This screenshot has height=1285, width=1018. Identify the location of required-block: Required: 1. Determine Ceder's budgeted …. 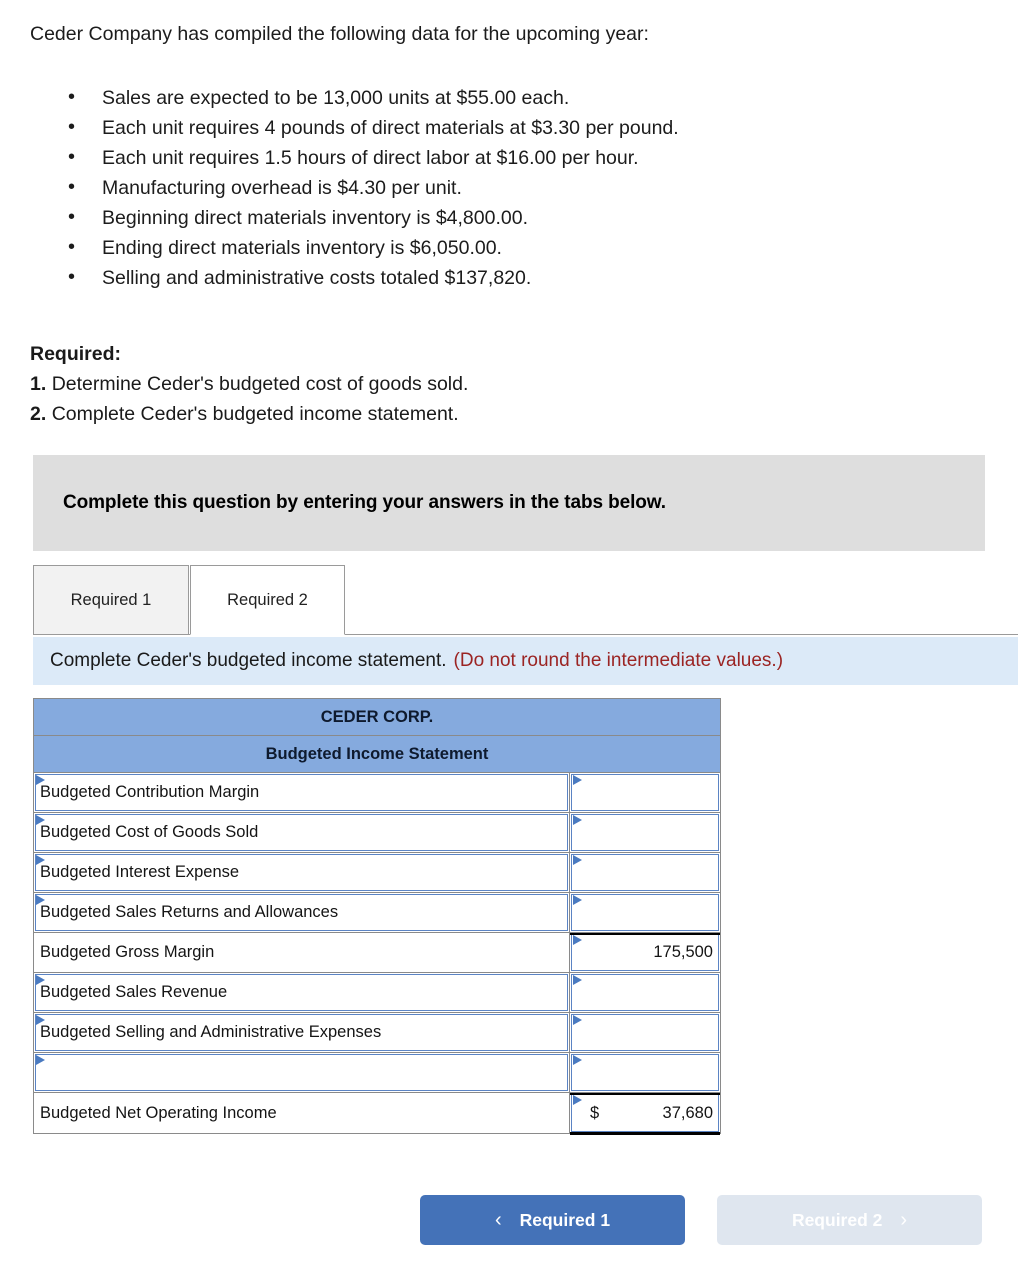
(509, 384).